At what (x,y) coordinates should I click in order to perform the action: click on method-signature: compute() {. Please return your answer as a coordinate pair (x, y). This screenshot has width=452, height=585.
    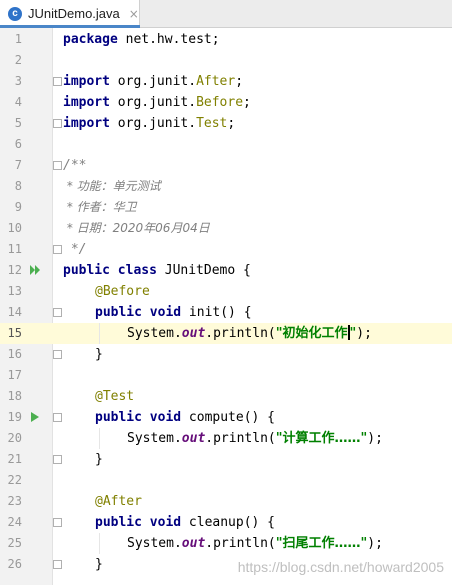
    Looking at the image, I should click on (228, 417).